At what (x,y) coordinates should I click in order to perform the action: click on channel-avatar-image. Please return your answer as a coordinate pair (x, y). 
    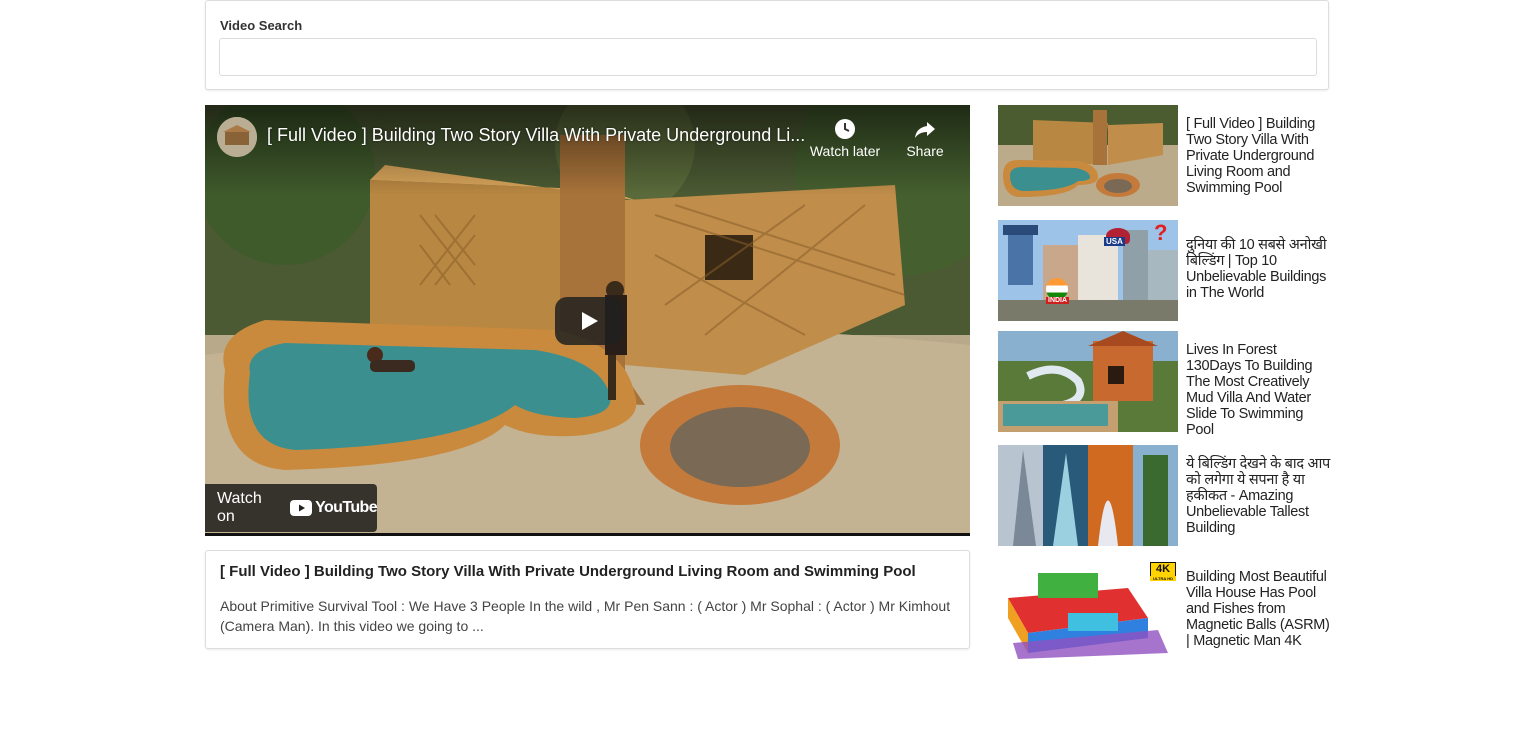
    Looking at the image, I should click on (237, 137).